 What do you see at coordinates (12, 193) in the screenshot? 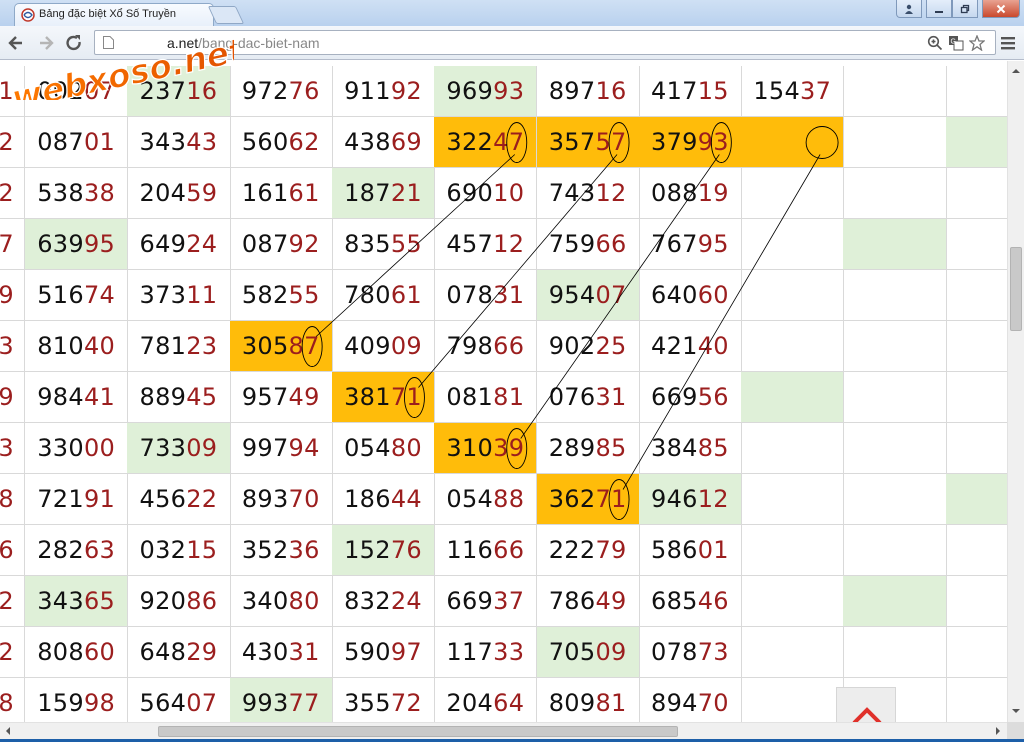
I see `row-index-cell: 2` at bounding box center [12, 193].